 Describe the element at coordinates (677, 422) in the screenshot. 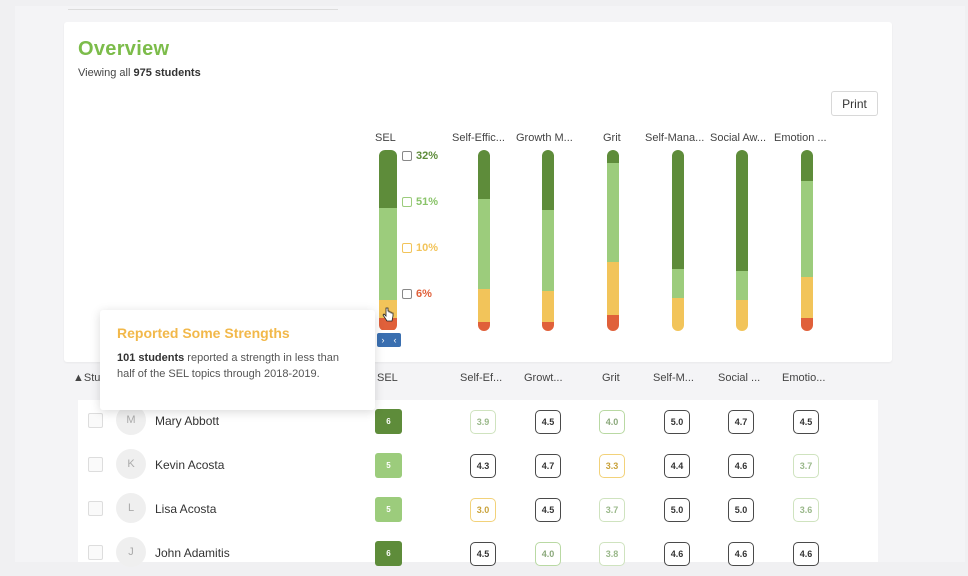

I see `topic-score: 5.0` at that location.